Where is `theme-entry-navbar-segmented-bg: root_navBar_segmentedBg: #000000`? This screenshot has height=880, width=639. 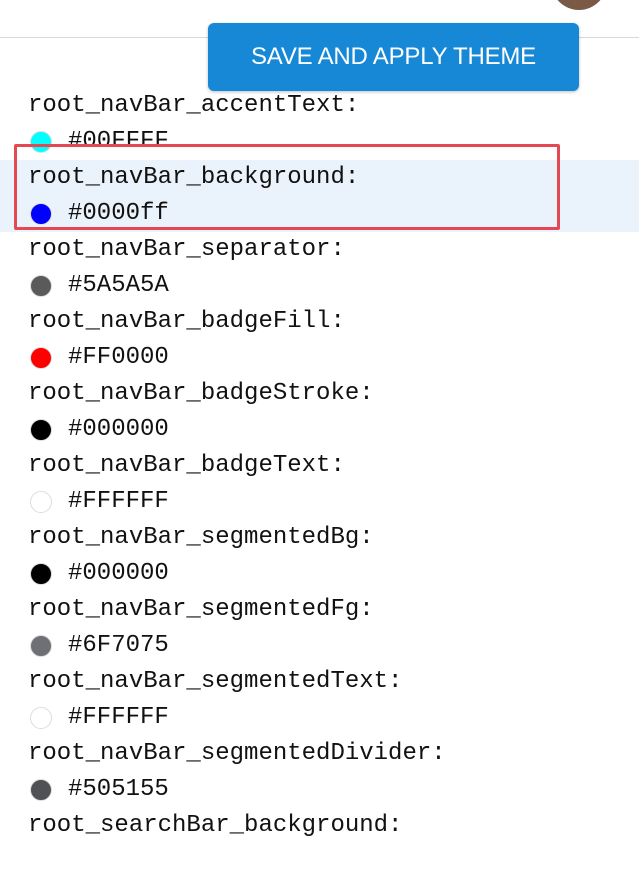
theme-entry-navbar-segmented-bg: root_navBar_segmentedBg: #000000 is located at coordinates (319, 556).